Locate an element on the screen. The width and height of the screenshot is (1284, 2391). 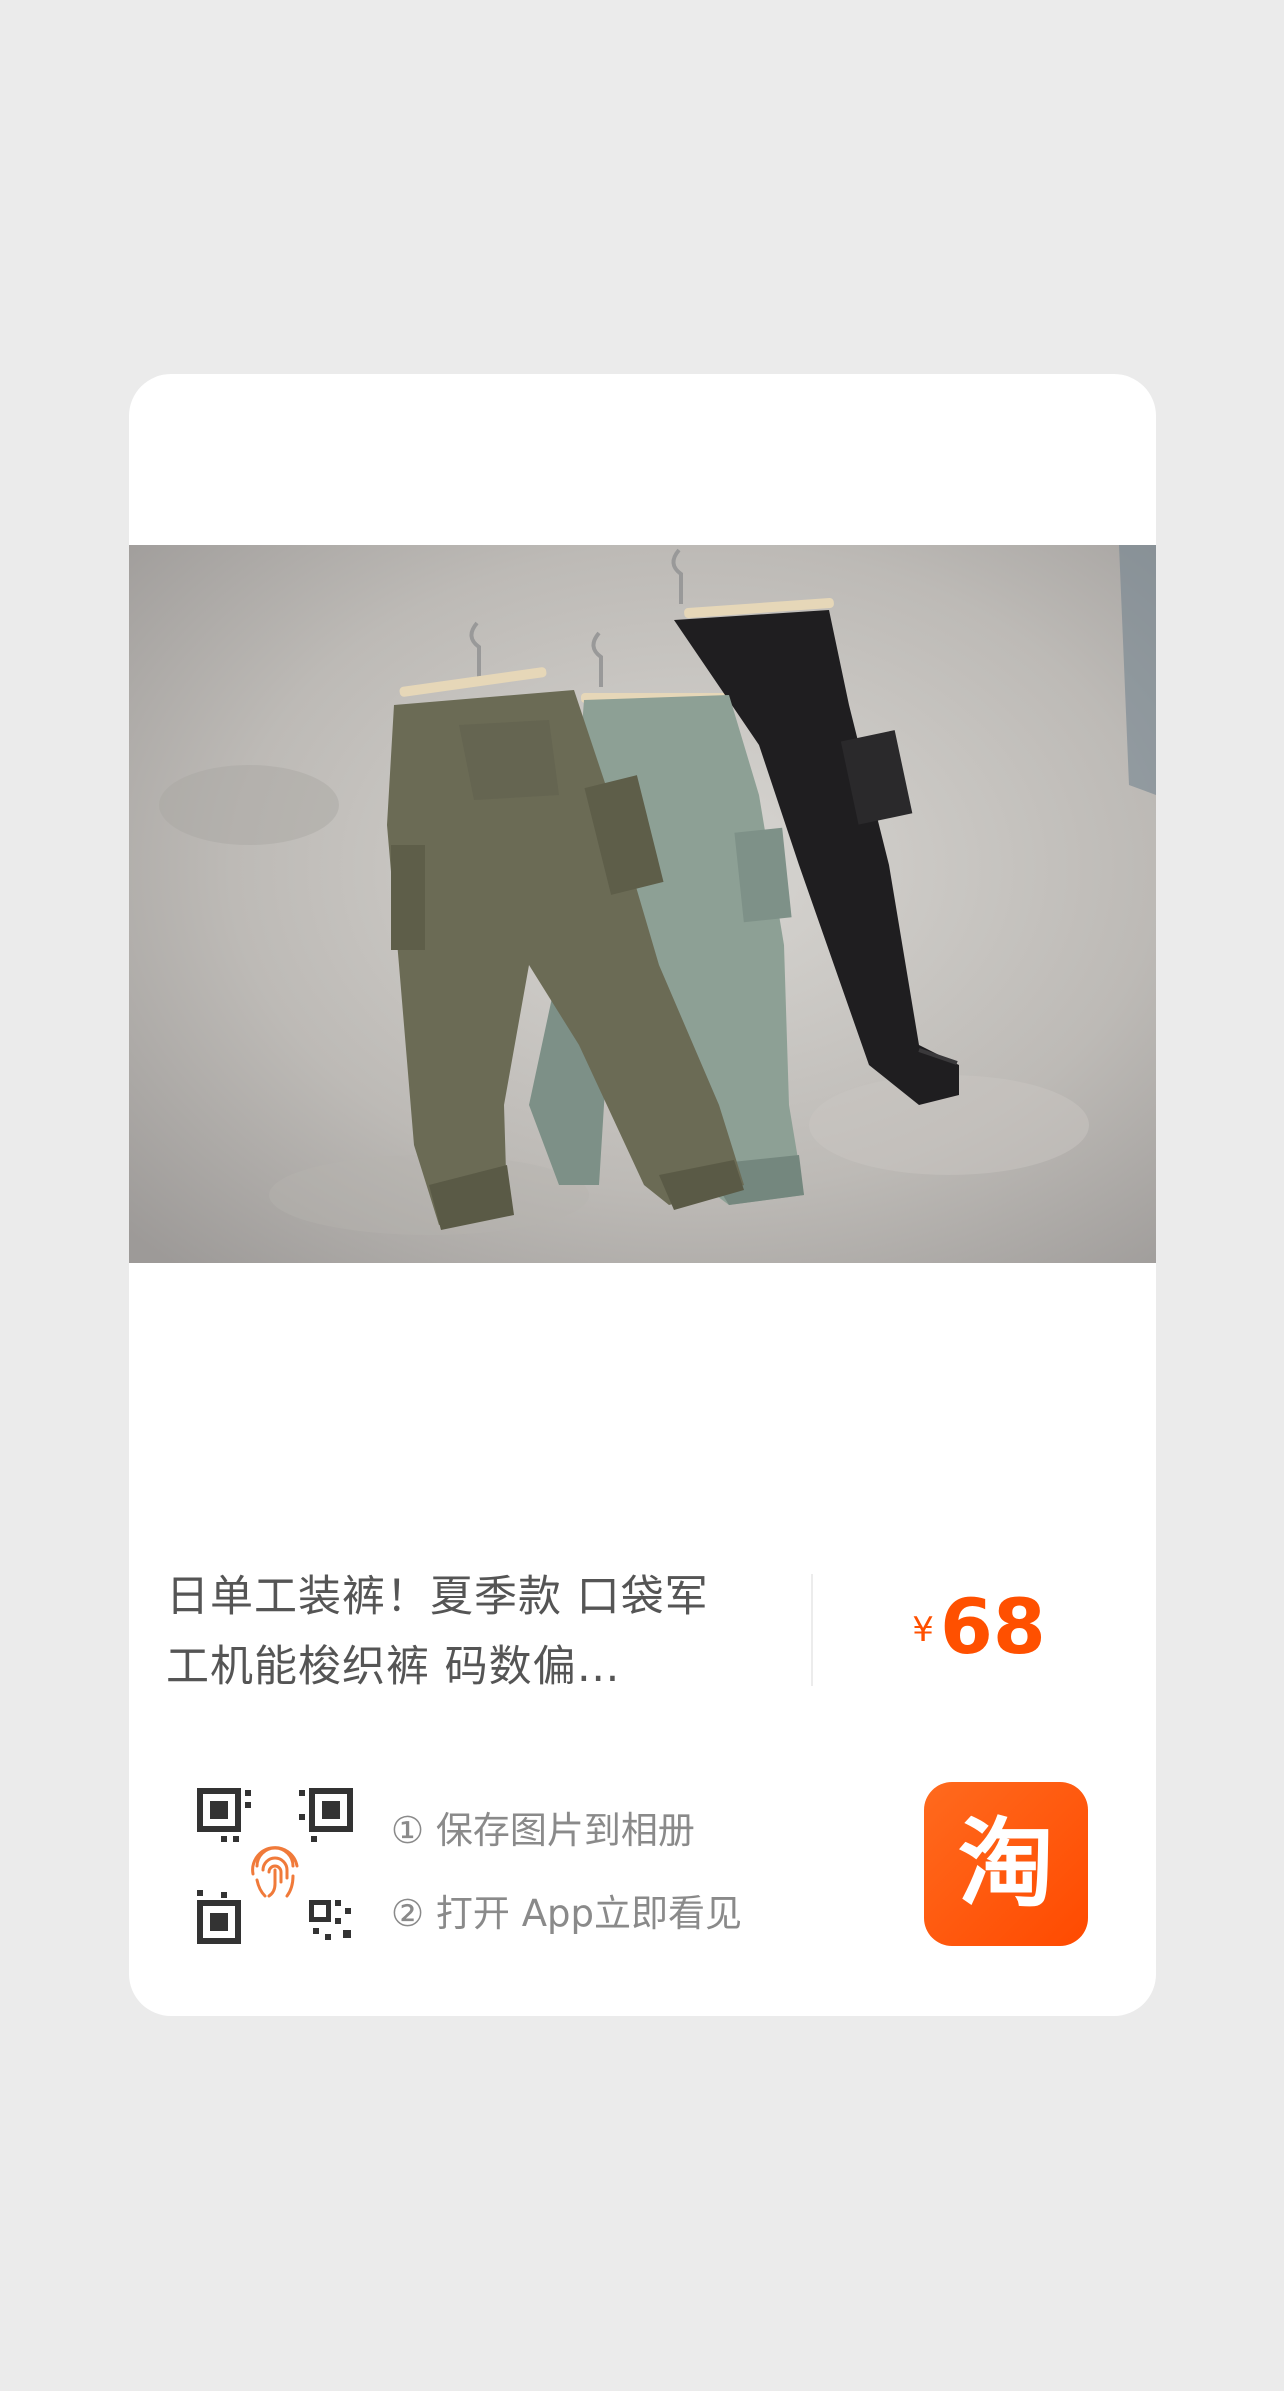
qr-code-fingerprint-icon is located at coordinates (275, 1866).